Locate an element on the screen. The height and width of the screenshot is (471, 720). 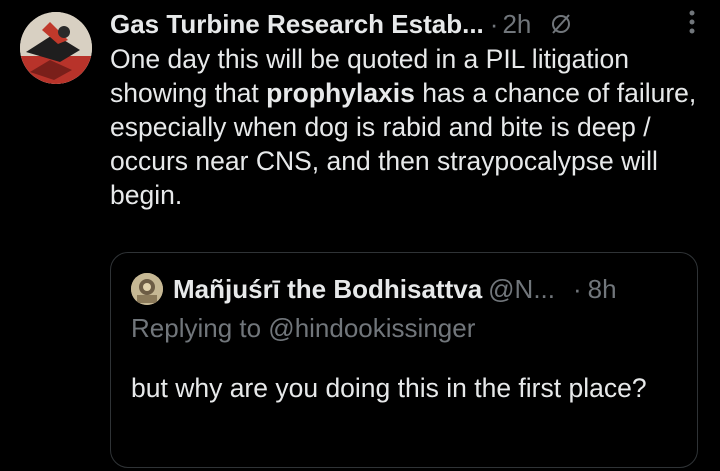
author-avatar is located at coordinates (56, 48).